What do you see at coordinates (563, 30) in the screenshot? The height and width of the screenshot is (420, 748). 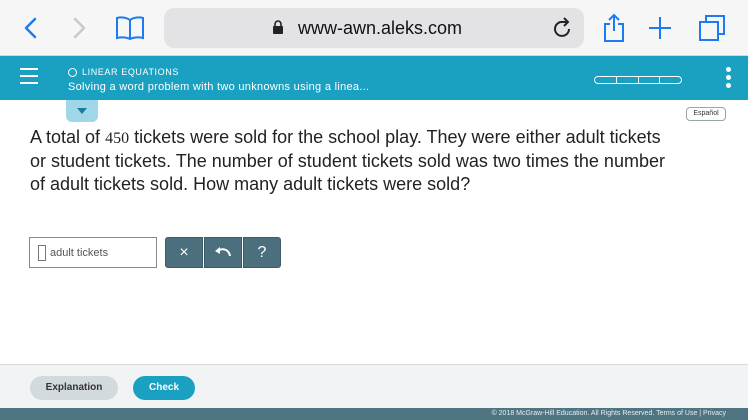 I see `reload-icon` at bounding box center [563, 30].